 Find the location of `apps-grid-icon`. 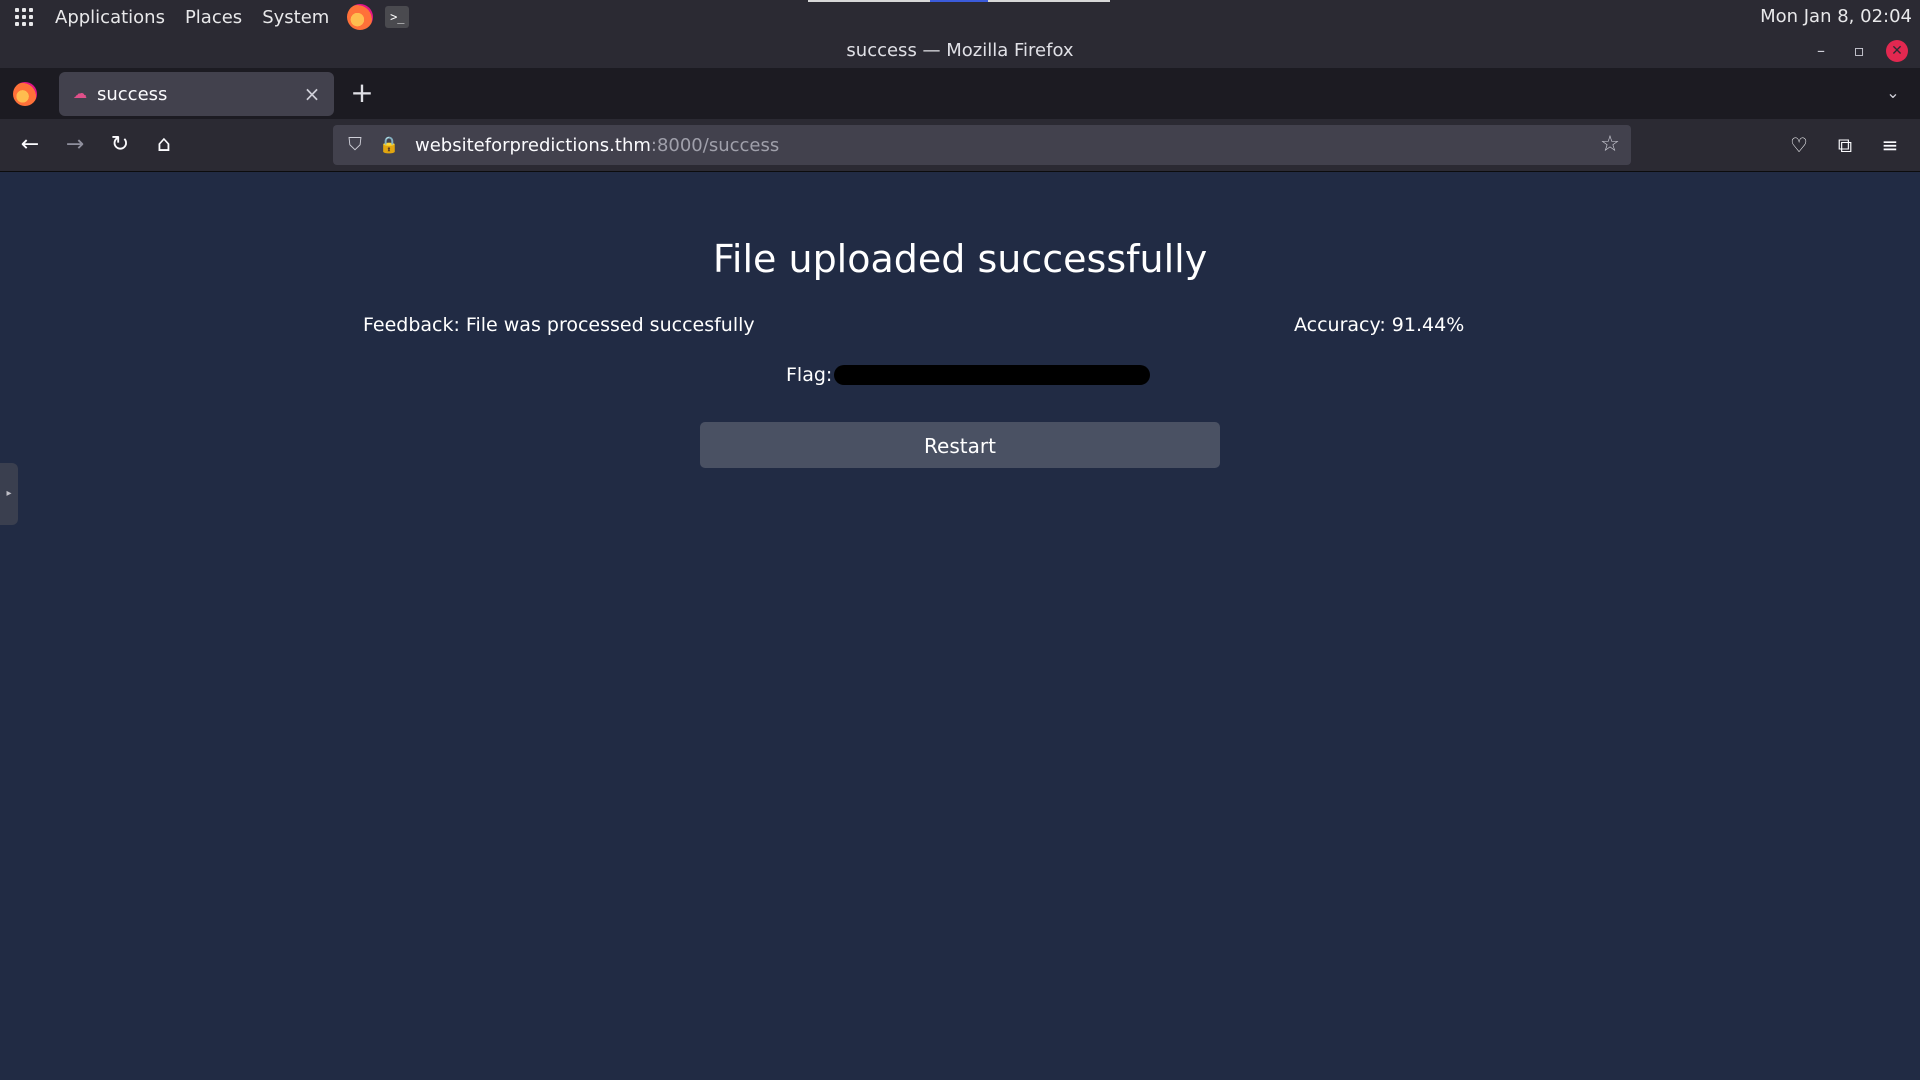

apps-grid-icon is located at coordinates (24, 17).